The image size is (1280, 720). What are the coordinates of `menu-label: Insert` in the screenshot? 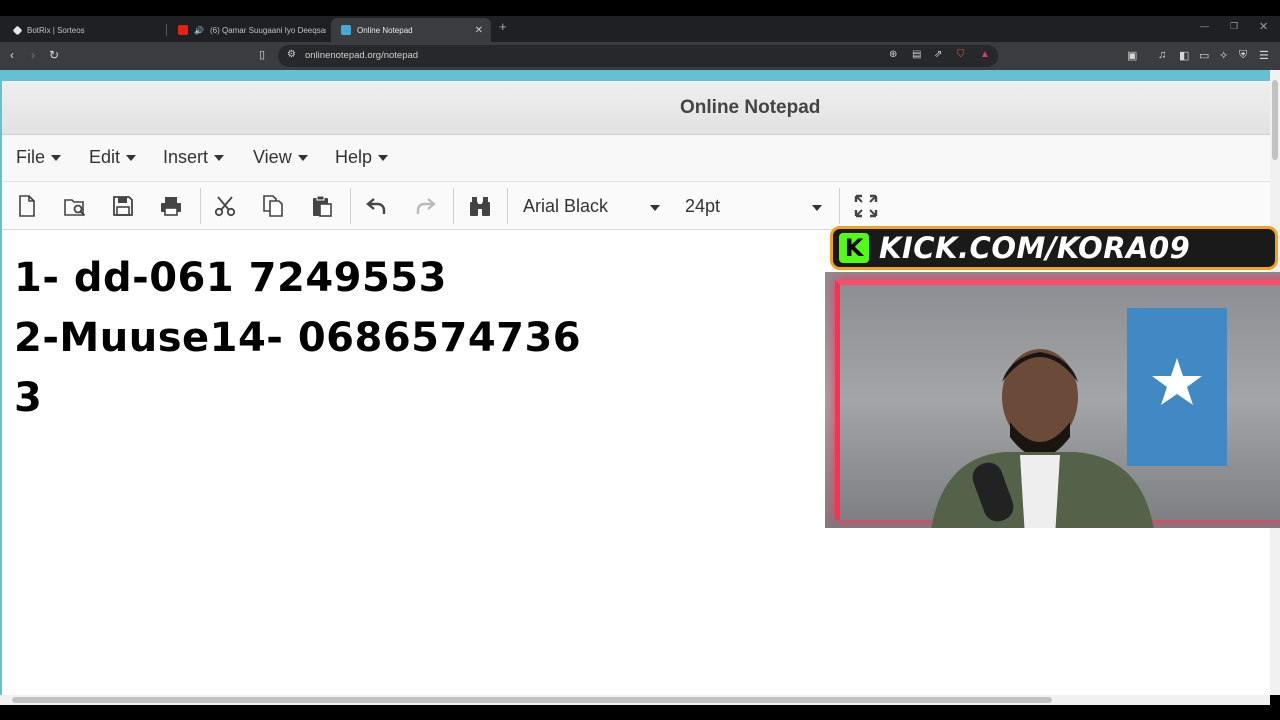 It's located at (186, 157).